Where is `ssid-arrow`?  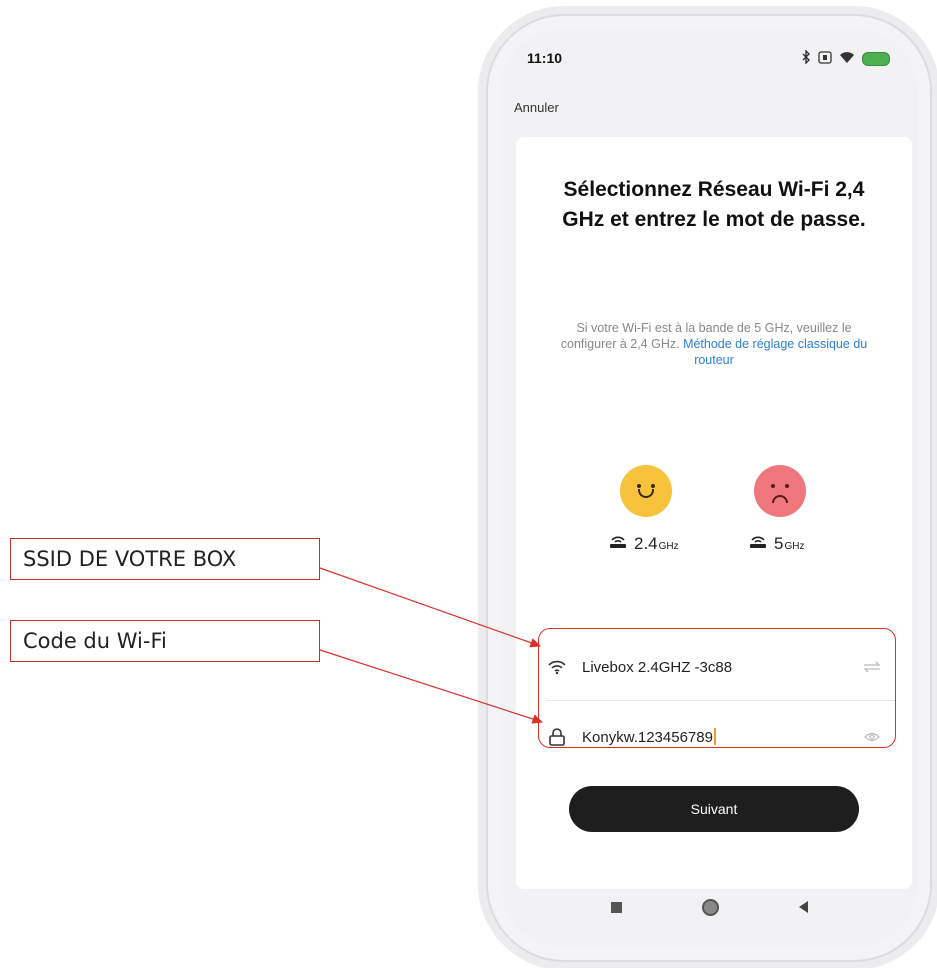
ssid-arrow is located at coordinates (430, 607).